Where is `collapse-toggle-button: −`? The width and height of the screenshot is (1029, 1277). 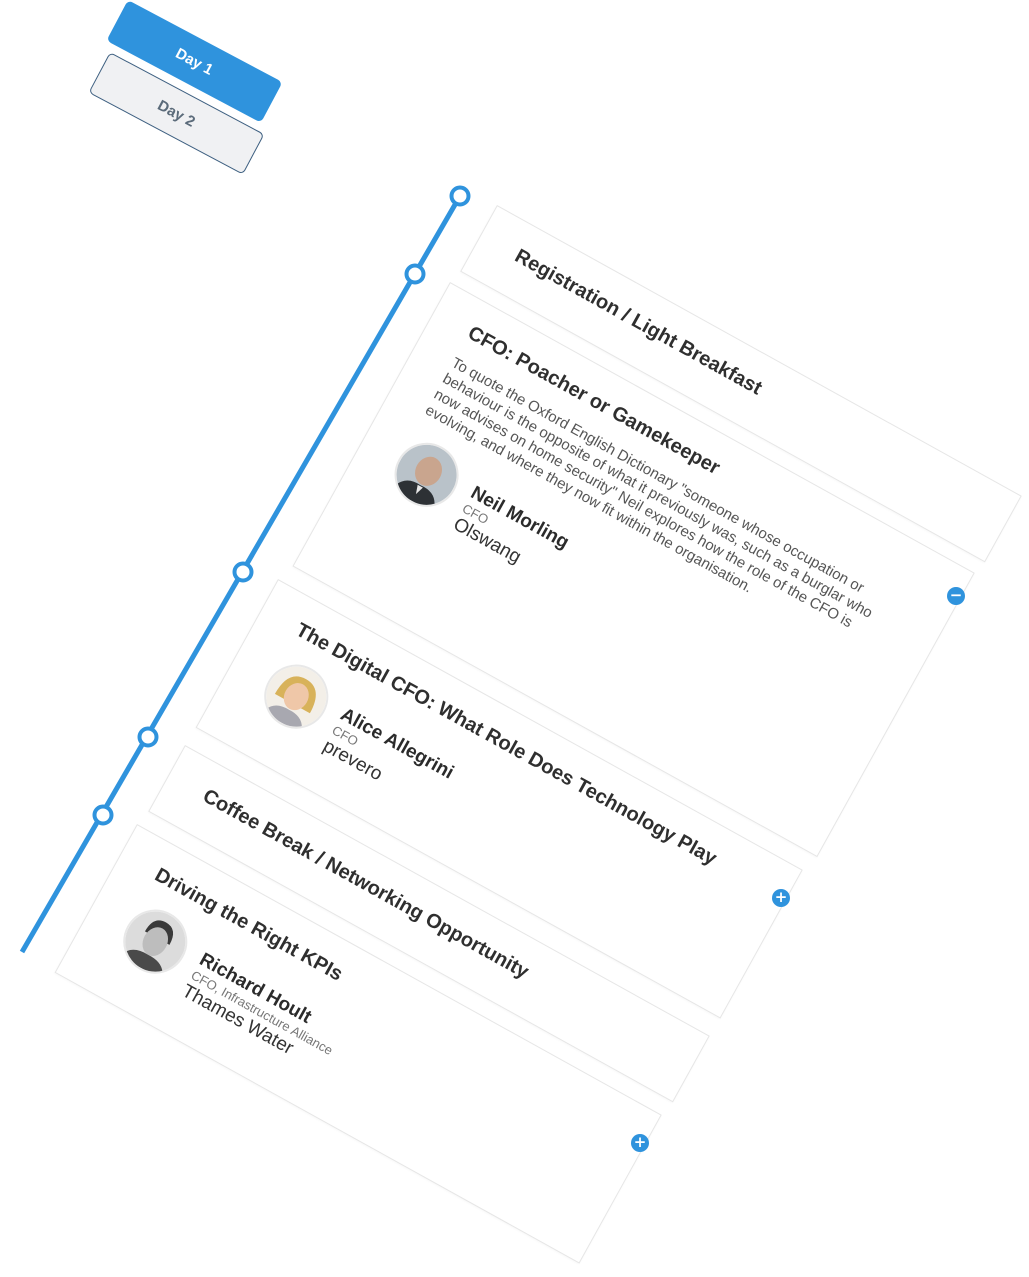 collapse-toggle-button: − is located at coordinates (956, 596).